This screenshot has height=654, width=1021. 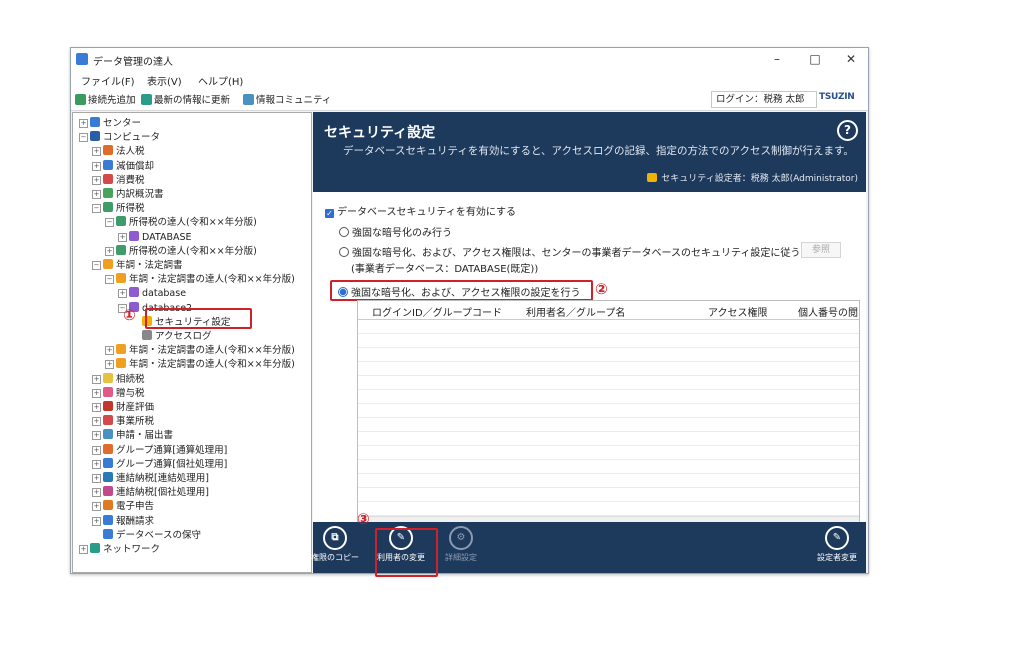 I want to click on tree-node: − 年調・法定調書, so click(x=137, y=265).